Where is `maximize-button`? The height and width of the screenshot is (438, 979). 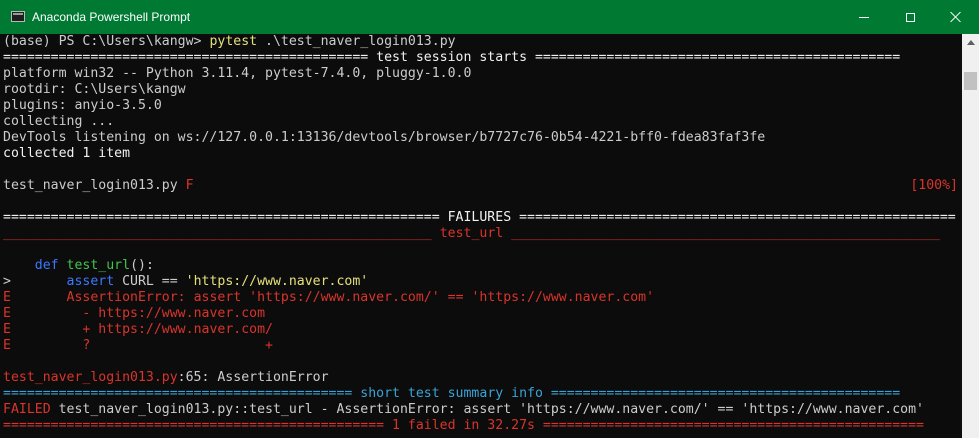
maximize-button is located at coordinates (910, 17).